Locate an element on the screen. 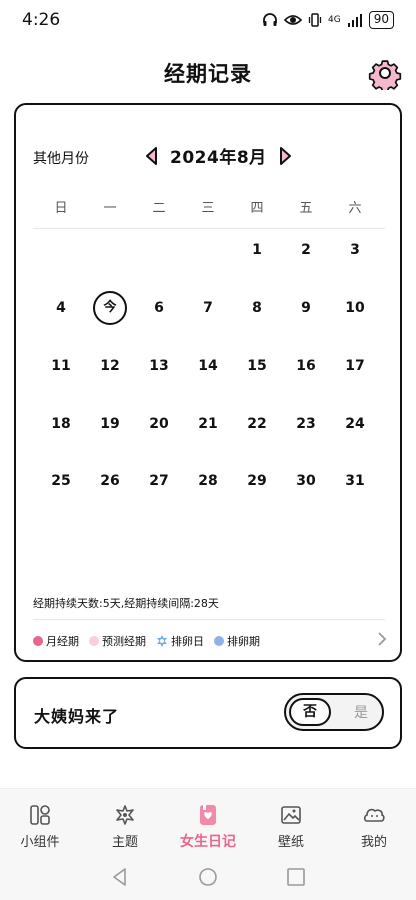  legend-label: 月经期 is located at coordinates (62, 641).